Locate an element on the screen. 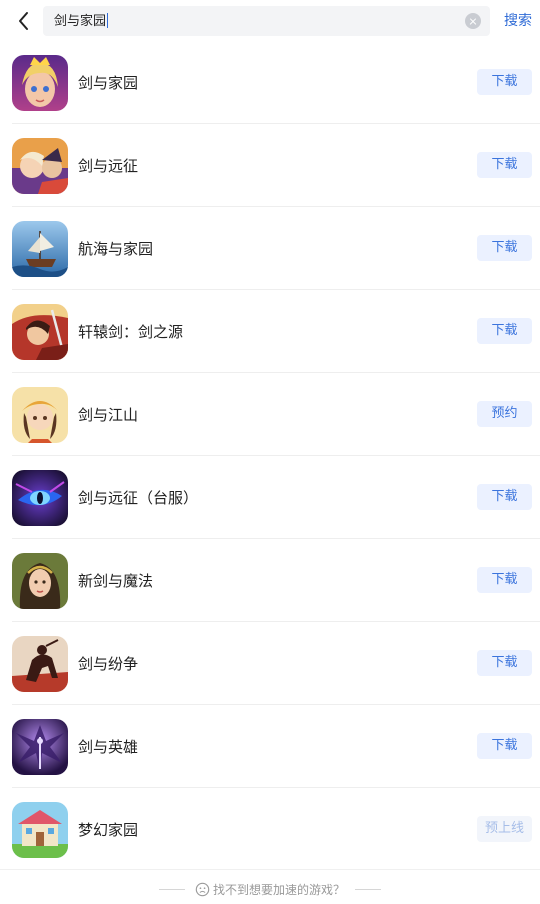 This screenshot has width=540, height=904. game-name: 剑与远征 is located at coordinates (108, 166).